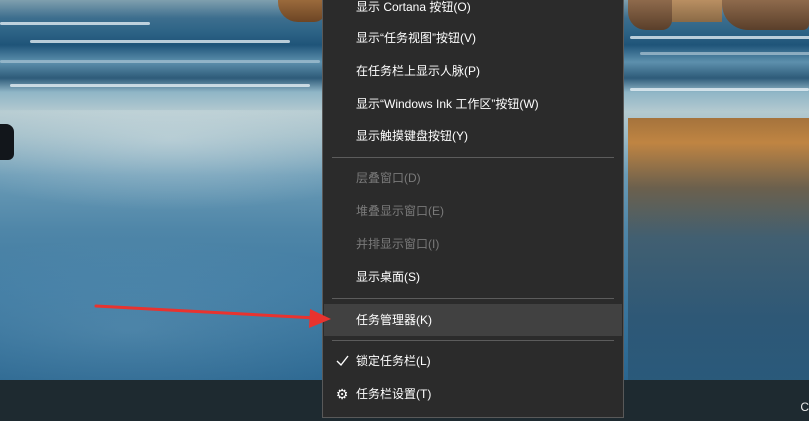  What do you see at coordinates (473, 11) in the screenshot?
I see `menu-item-show-cortana-button: 显示 Cortana 按钮(O)` at bounding box center [473, 11].